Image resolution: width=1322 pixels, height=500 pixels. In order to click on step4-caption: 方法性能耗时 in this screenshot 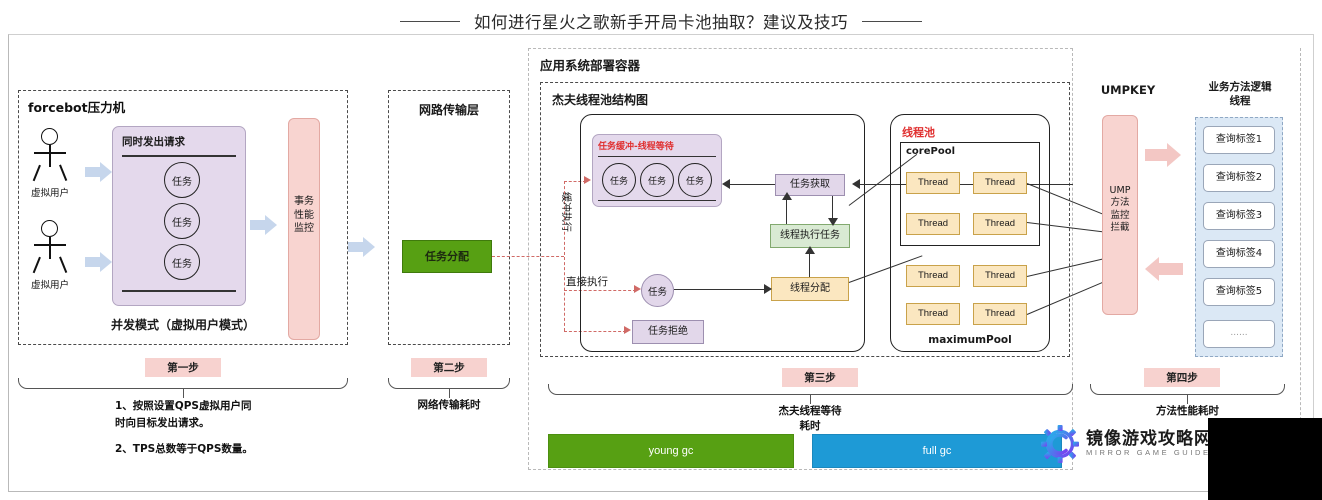, I will do `click(1187, 411)`.